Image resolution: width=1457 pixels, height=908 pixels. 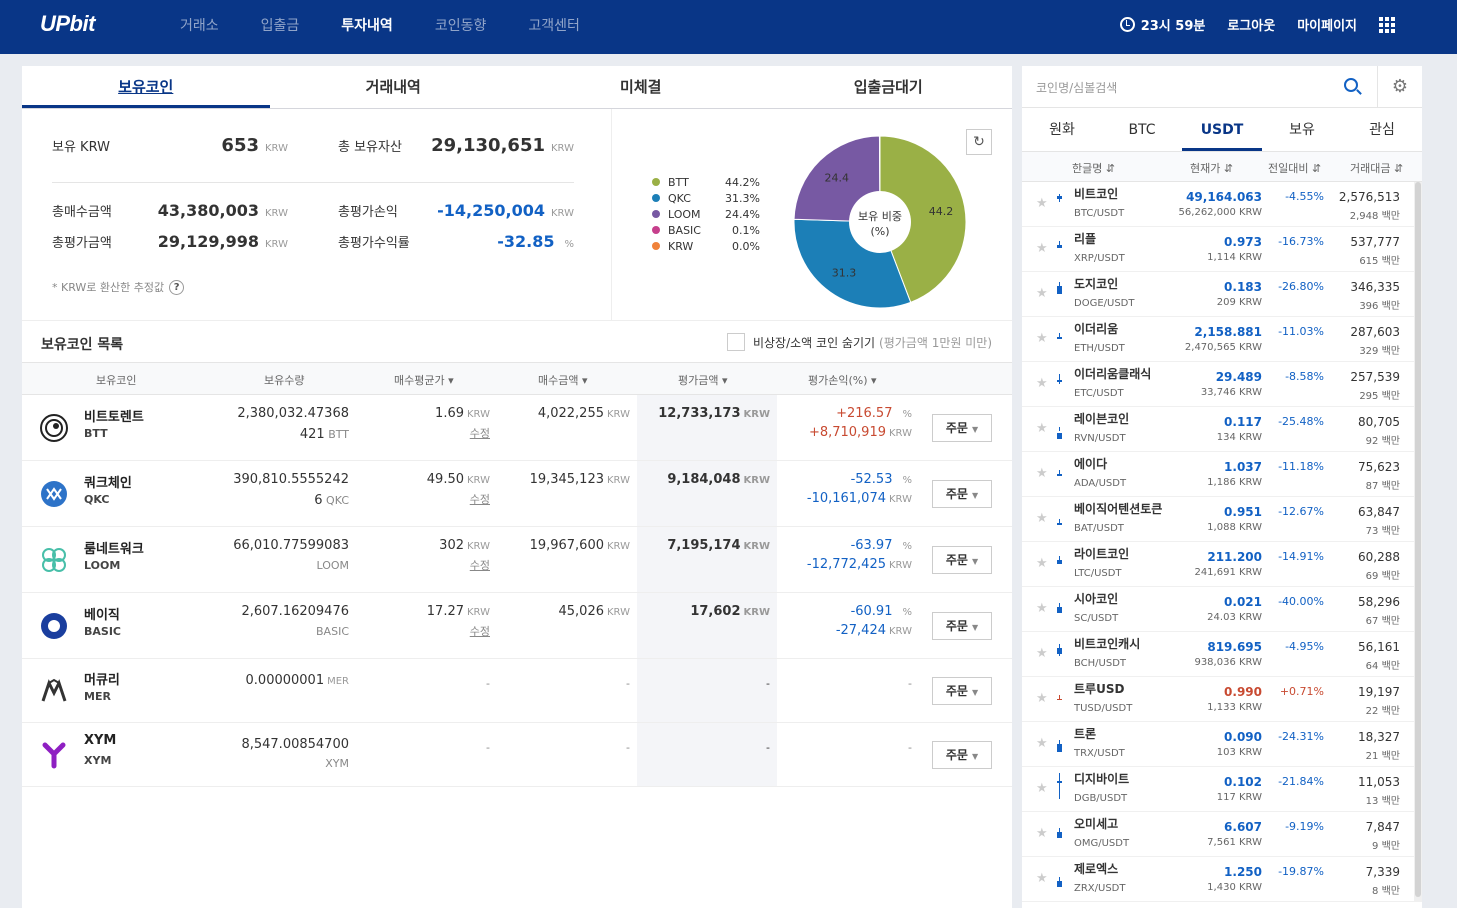 What do you see at coordinates (1301, 556) in the screenshot?
I see `market-change: -14.91%` at bounding box center [1301, 556].